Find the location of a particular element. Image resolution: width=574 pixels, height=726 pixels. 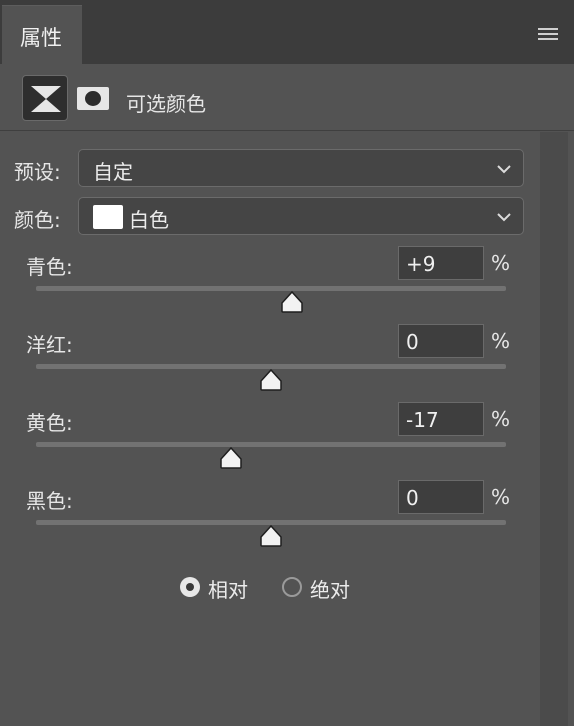

magenta-value-input: 0 is located at coordinates (441, 341).